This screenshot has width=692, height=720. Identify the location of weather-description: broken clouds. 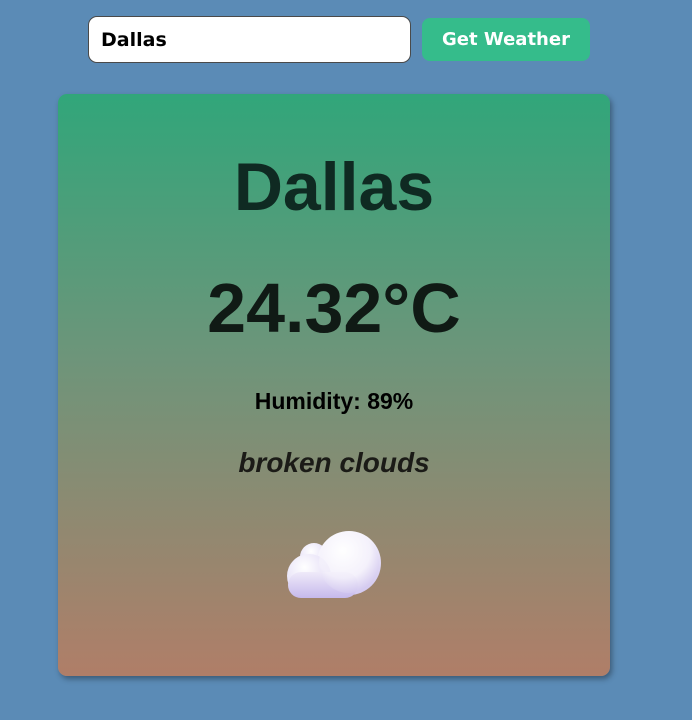
(334, 462).